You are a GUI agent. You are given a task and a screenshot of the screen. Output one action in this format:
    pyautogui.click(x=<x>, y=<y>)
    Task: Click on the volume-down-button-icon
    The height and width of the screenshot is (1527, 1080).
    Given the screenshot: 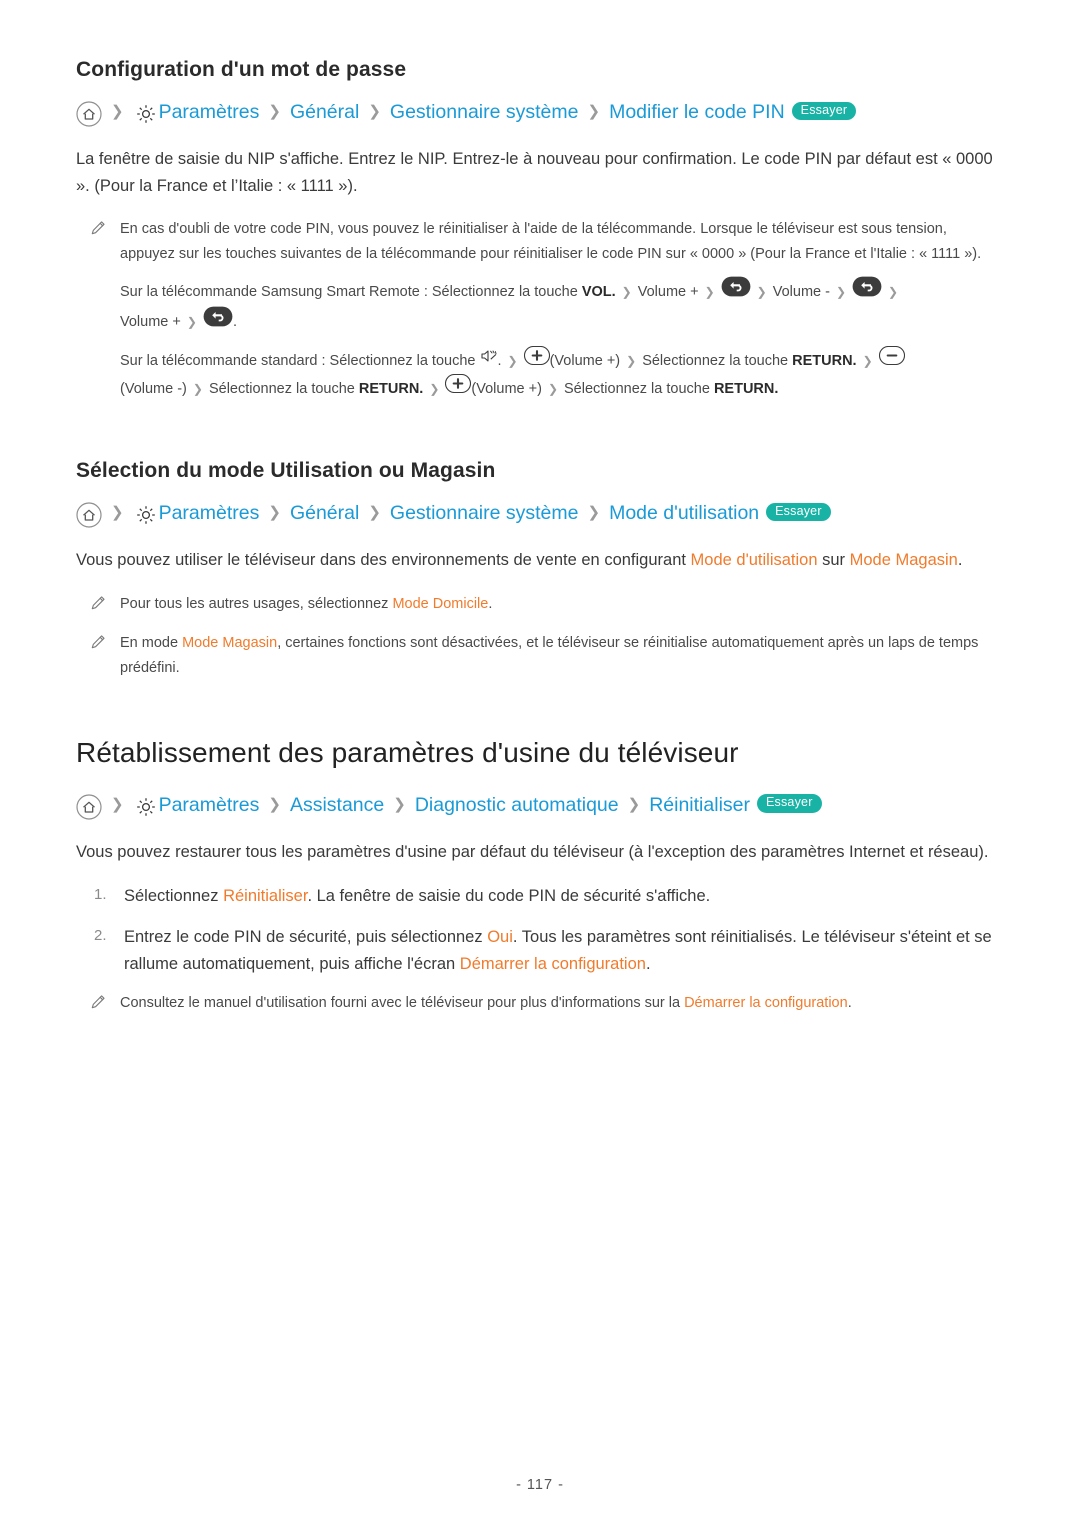 What is the action you would take?
    pyautogui.click(x=891, y=360)
    